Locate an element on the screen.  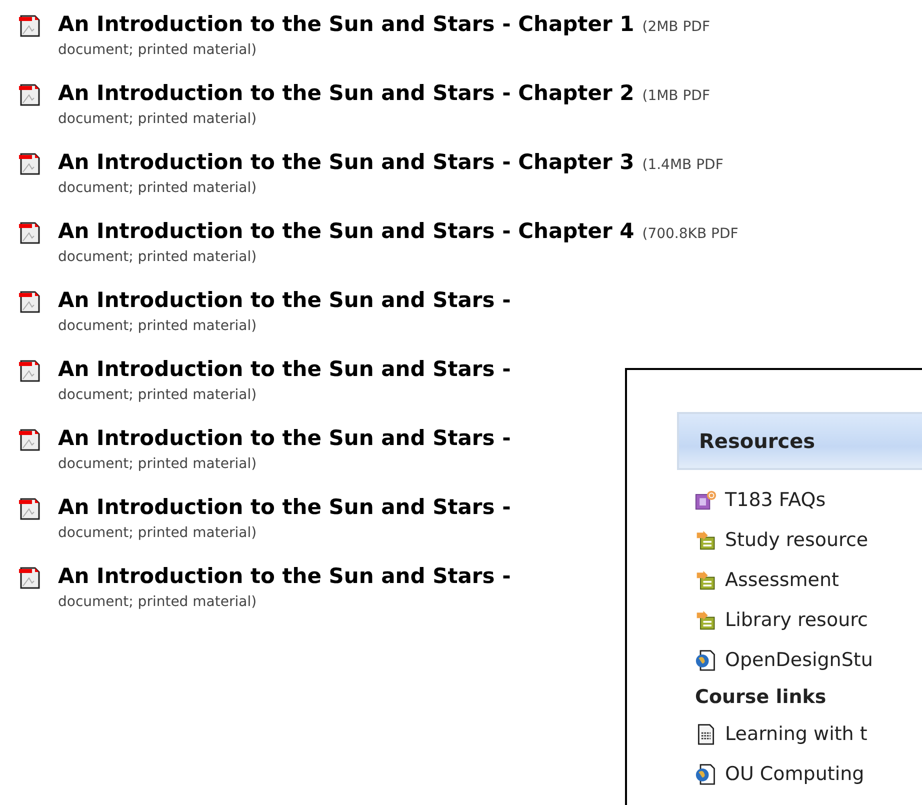
file-size: (700.8KB PDF is located at coordinates (690, 234).